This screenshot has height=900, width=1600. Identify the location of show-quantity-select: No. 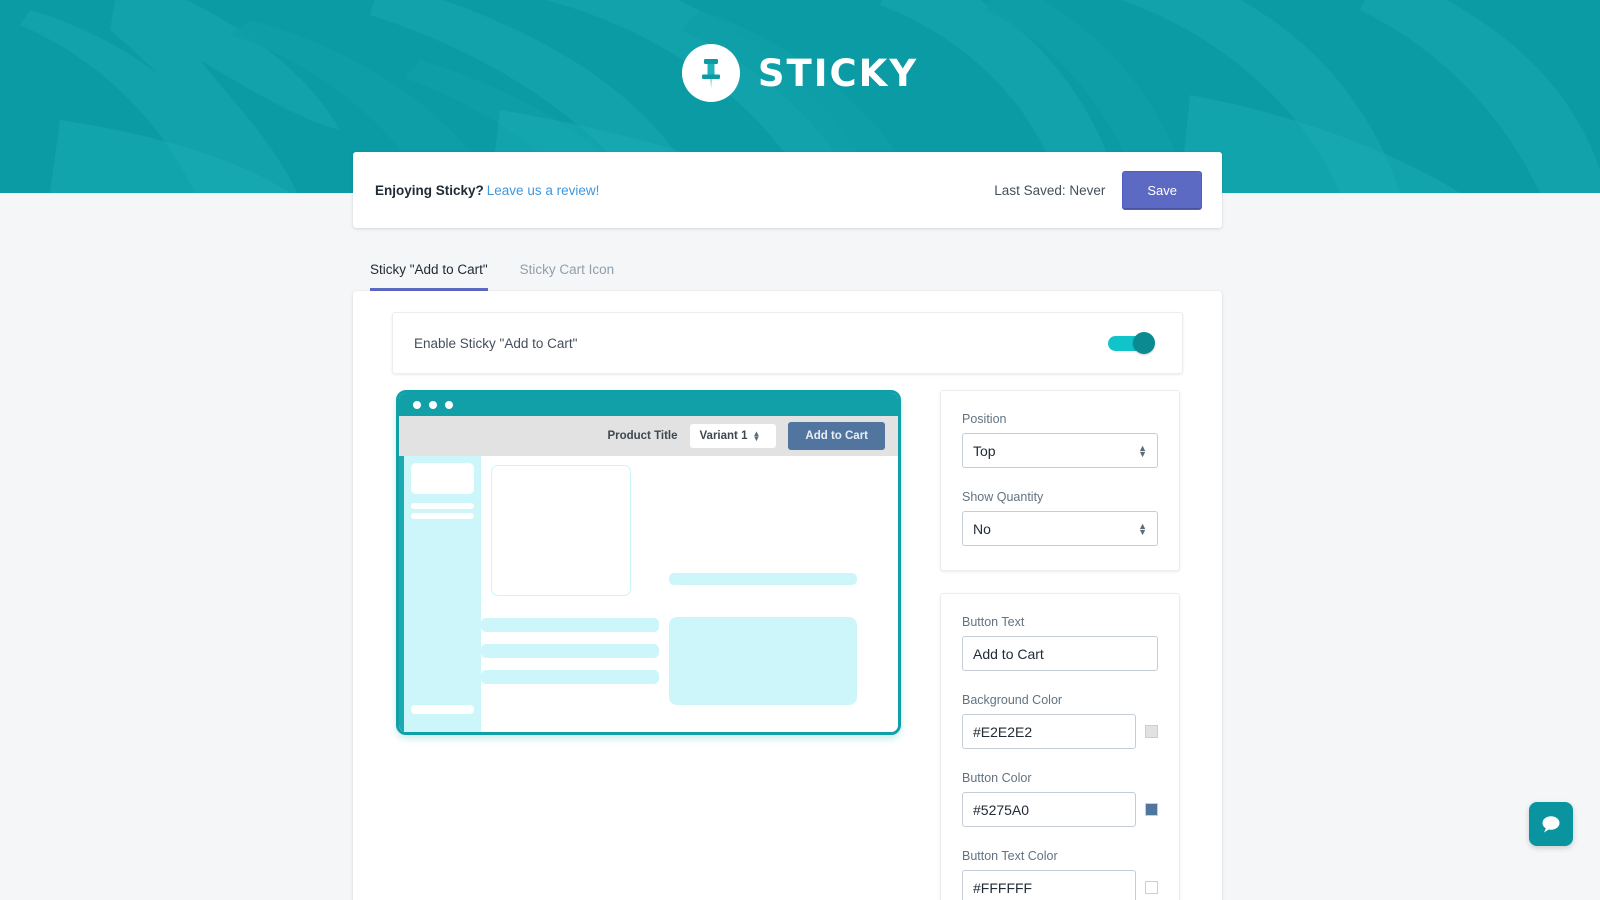
(1060, 528).